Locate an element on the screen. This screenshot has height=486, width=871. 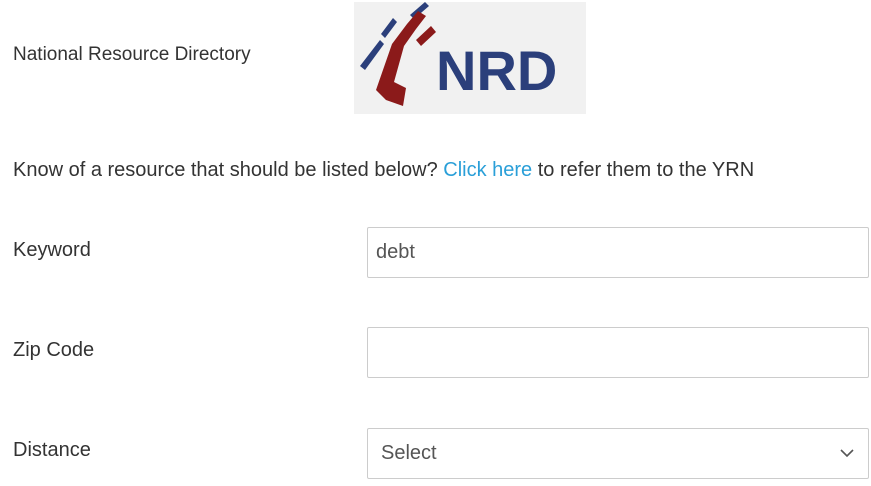
nrd-logo-graphic: NRD is located at coordinates (458, 54).